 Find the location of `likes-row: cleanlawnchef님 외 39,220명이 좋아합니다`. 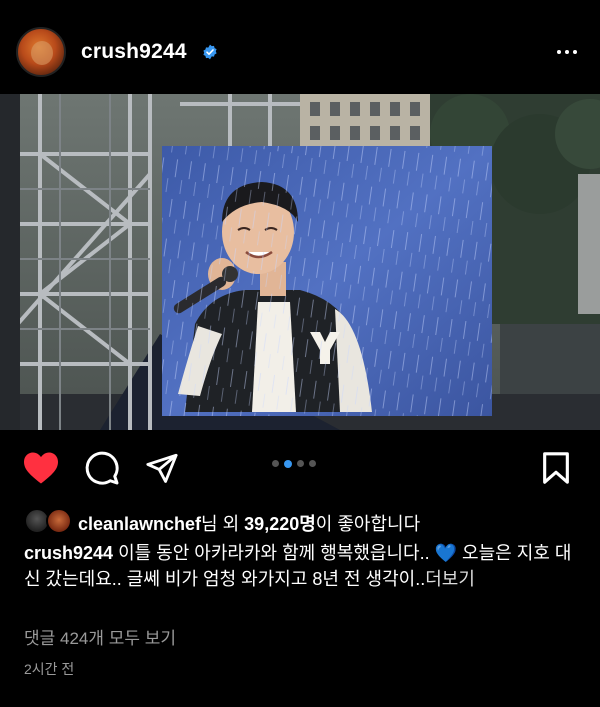

likes-row: cleanlawnchef님 외 39,220명이 좋아합니다 is located at coordinates (222, 521).